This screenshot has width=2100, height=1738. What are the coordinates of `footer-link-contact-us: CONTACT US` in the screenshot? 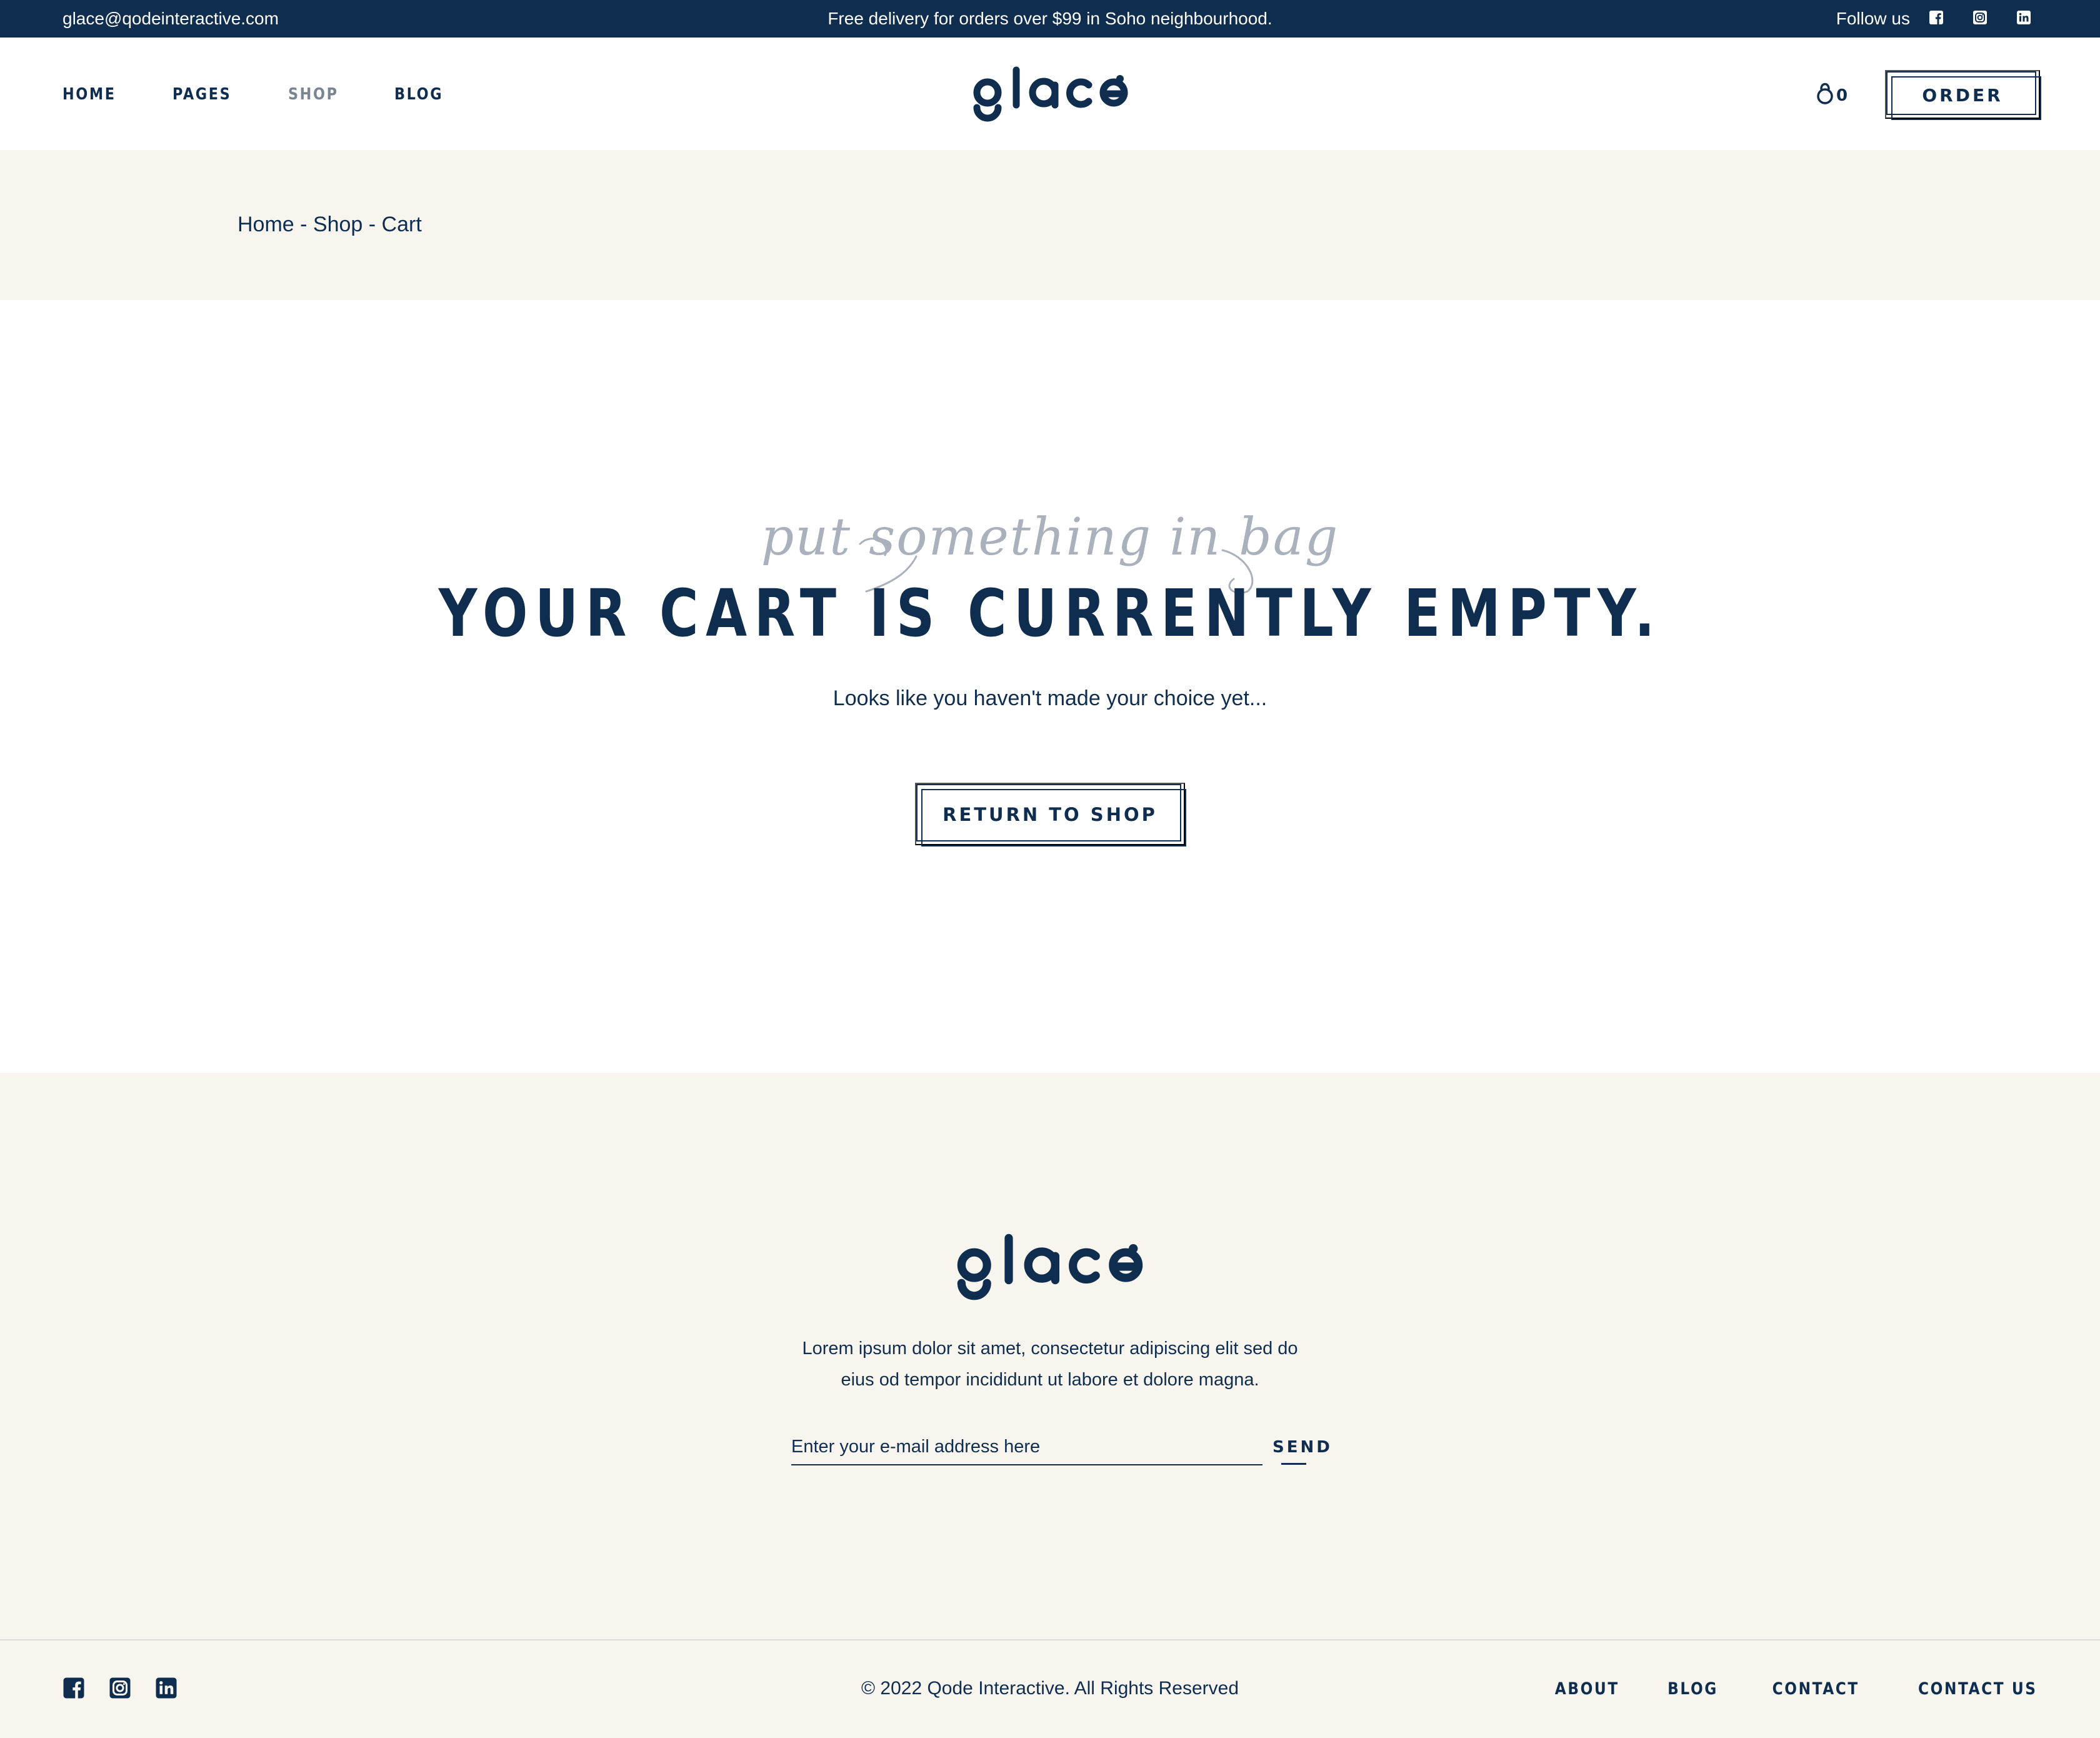 It's located at (1978, 1689).